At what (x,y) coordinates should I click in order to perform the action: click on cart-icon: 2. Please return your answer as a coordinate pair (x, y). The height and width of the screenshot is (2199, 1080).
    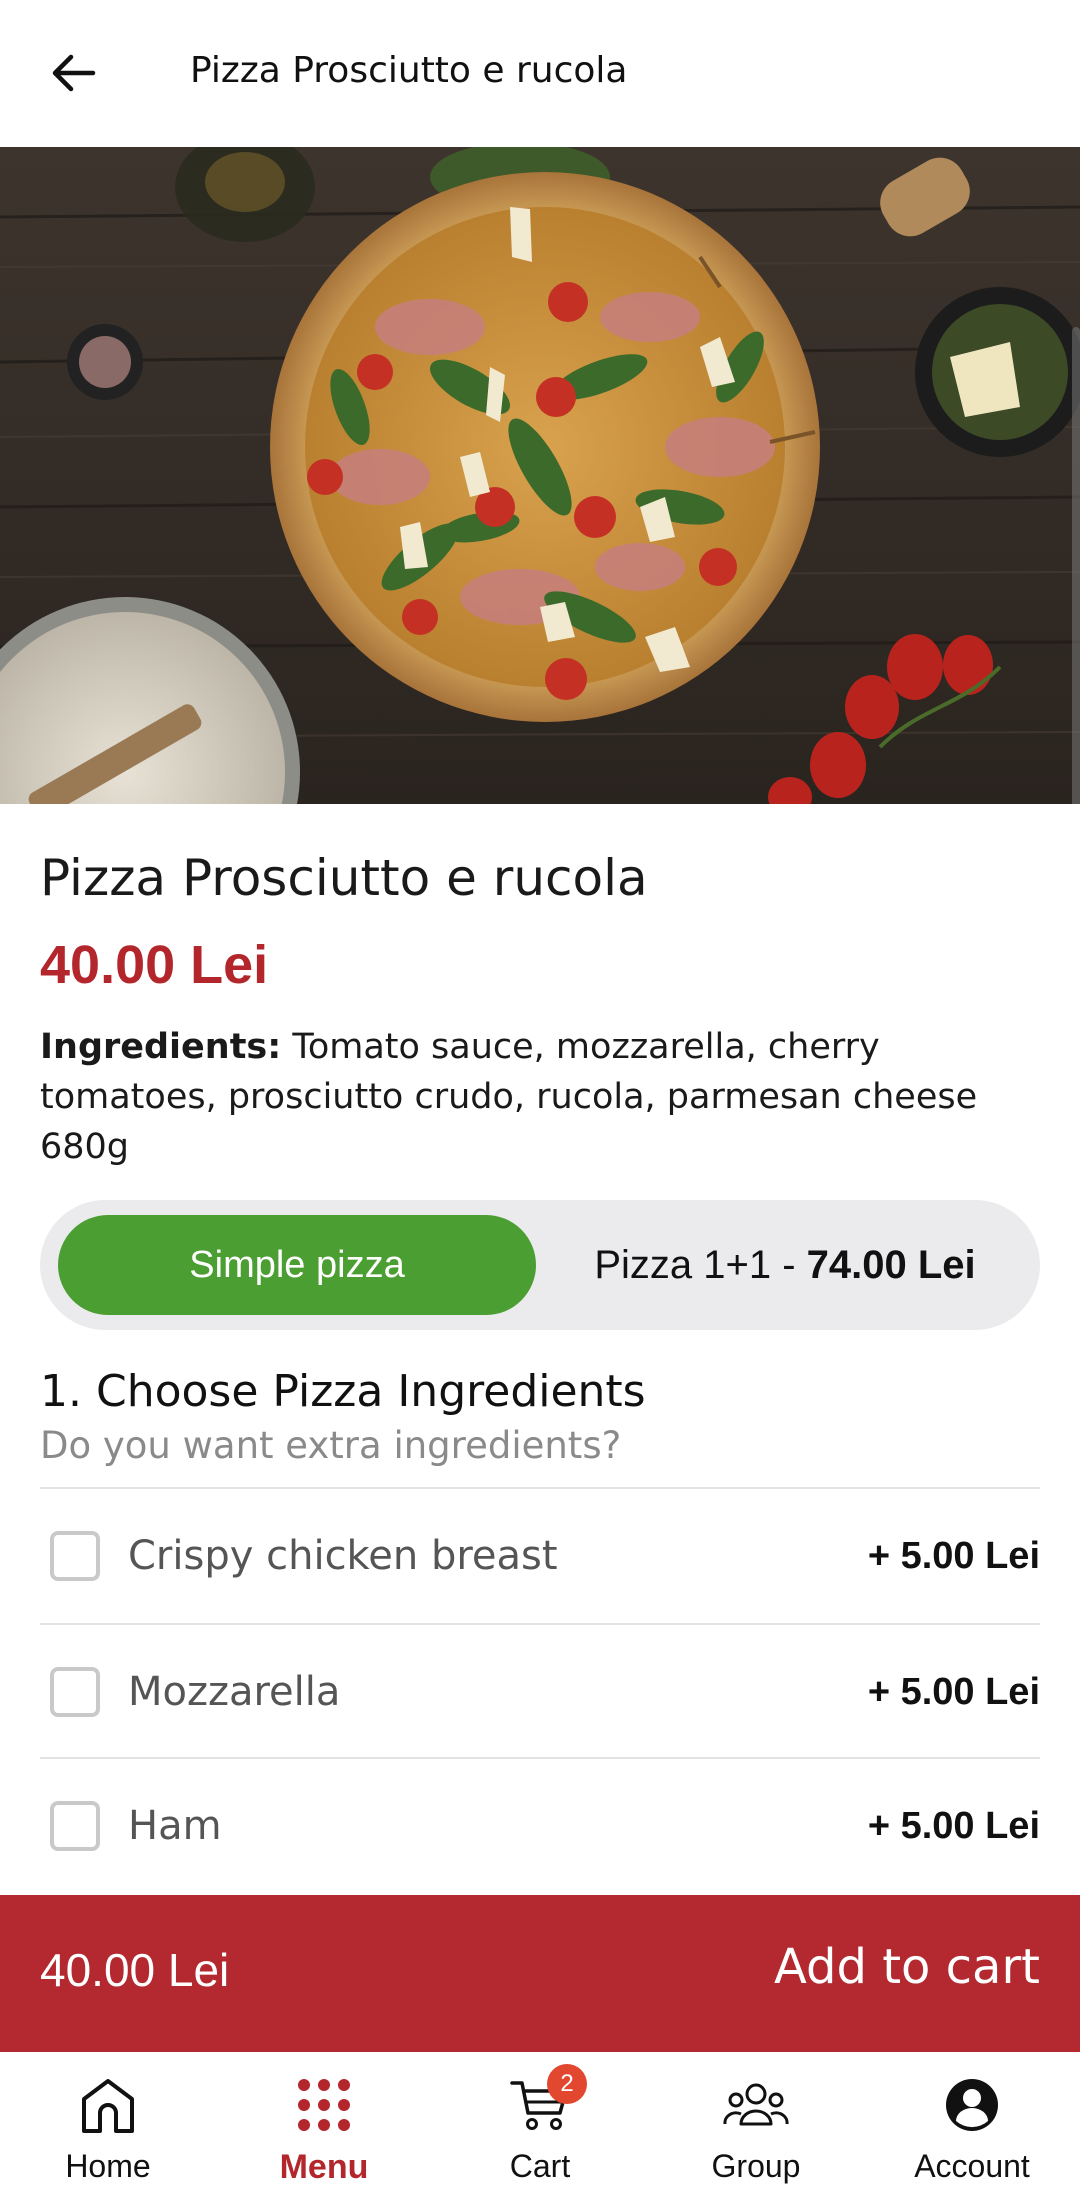
    Looking at the image, I should click on (546, 2102).